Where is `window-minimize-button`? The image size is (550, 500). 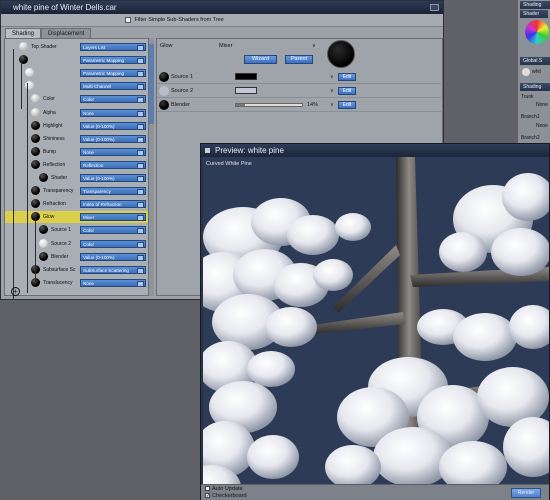
window-minimize-button is located at coordinates (434, 7).